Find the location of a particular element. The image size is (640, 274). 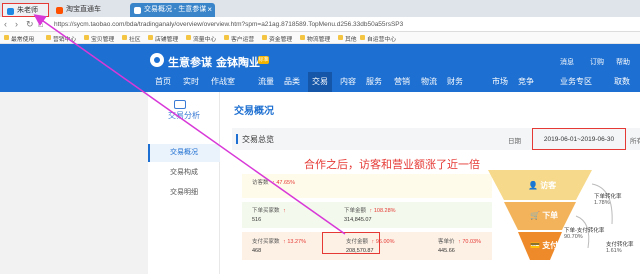

bookmark-item: 其他 is located at coordinates (347, 38).